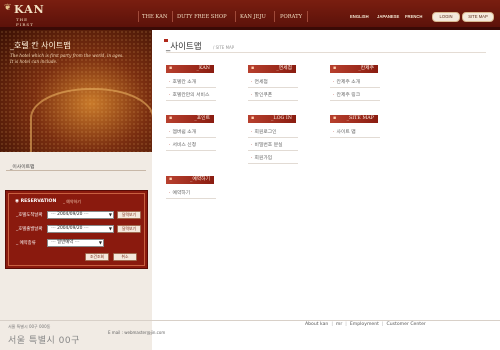 This screenshot has height=350, width=500. Describe the element at coordinates (72, 201) in the screenshot. I see `reservation-title-korean: _ 예약하기` at that location.